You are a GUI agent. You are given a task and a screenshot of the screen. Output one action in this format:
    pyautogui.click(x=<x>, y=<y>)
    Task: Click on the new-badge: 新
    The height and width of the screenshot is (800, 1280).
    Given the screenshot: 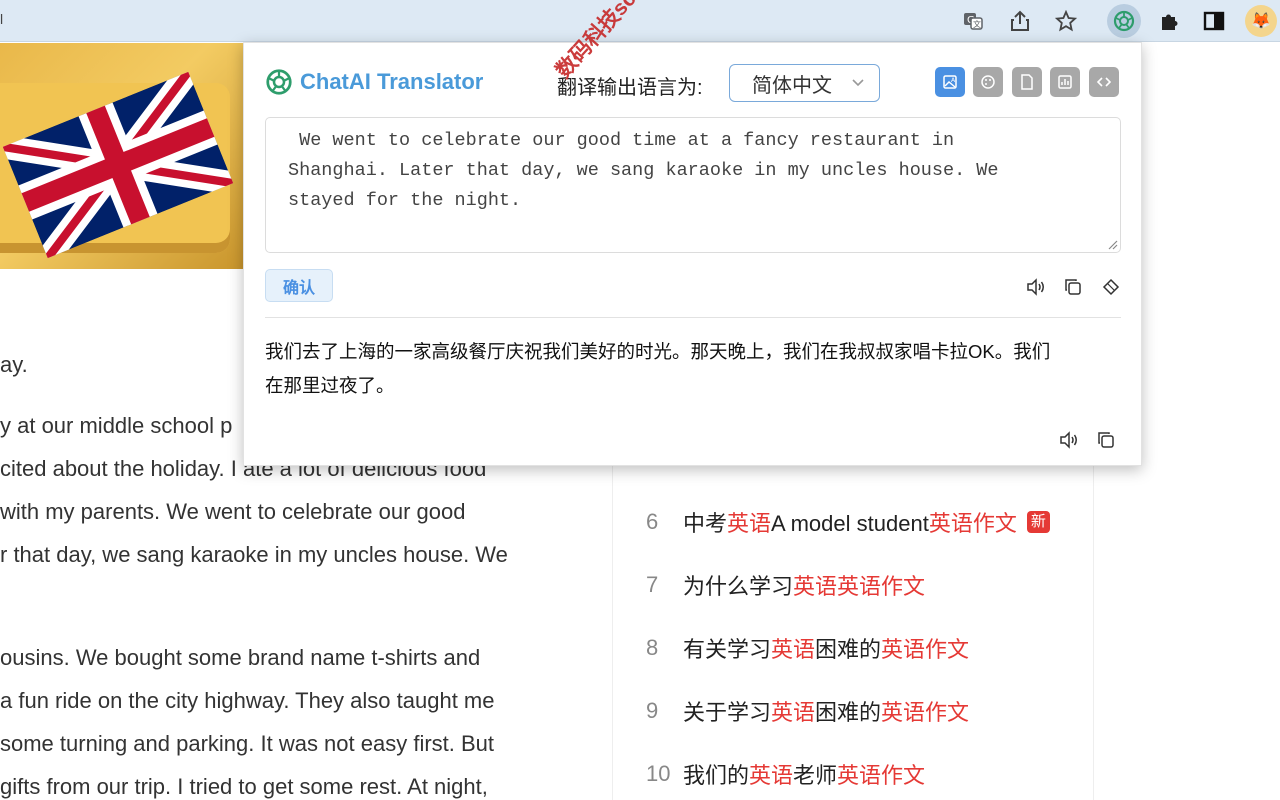 What is the action you would take?
    pyautogui.click(x=1038, y=521)
    